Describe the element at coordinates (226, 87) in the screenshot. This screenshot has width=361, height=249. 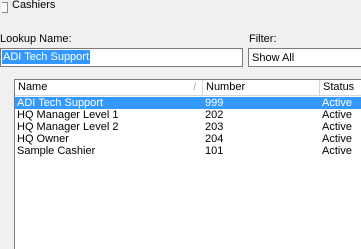
I see `column-number-label: Number` at that location.